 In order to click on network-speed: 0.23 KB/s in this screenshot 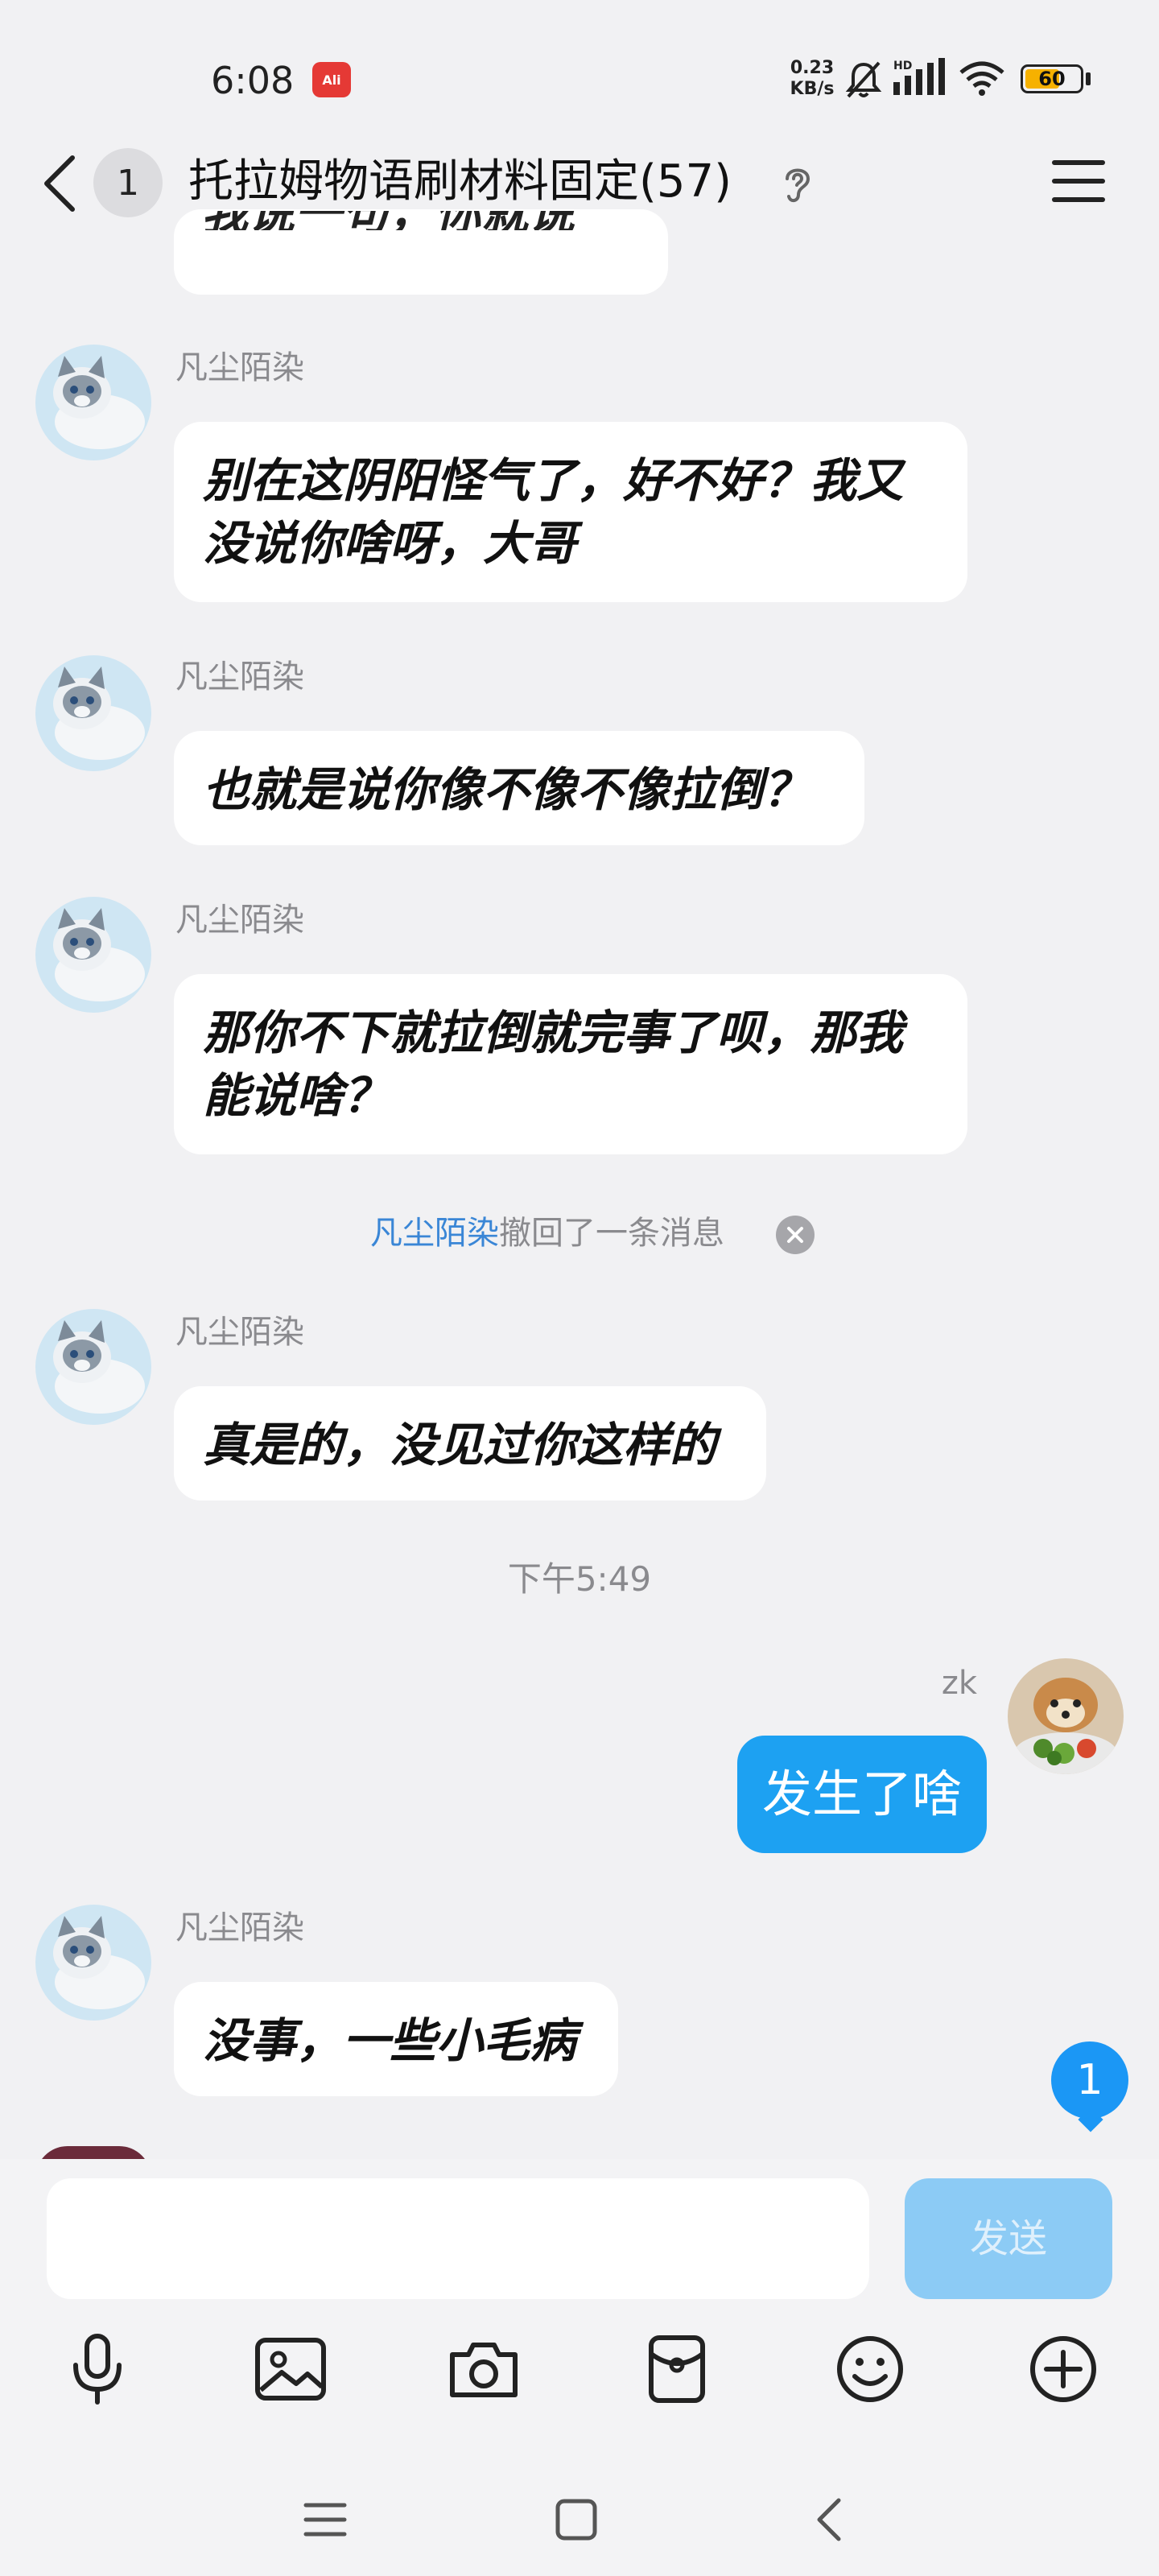, I will do `click(812, 79)`.